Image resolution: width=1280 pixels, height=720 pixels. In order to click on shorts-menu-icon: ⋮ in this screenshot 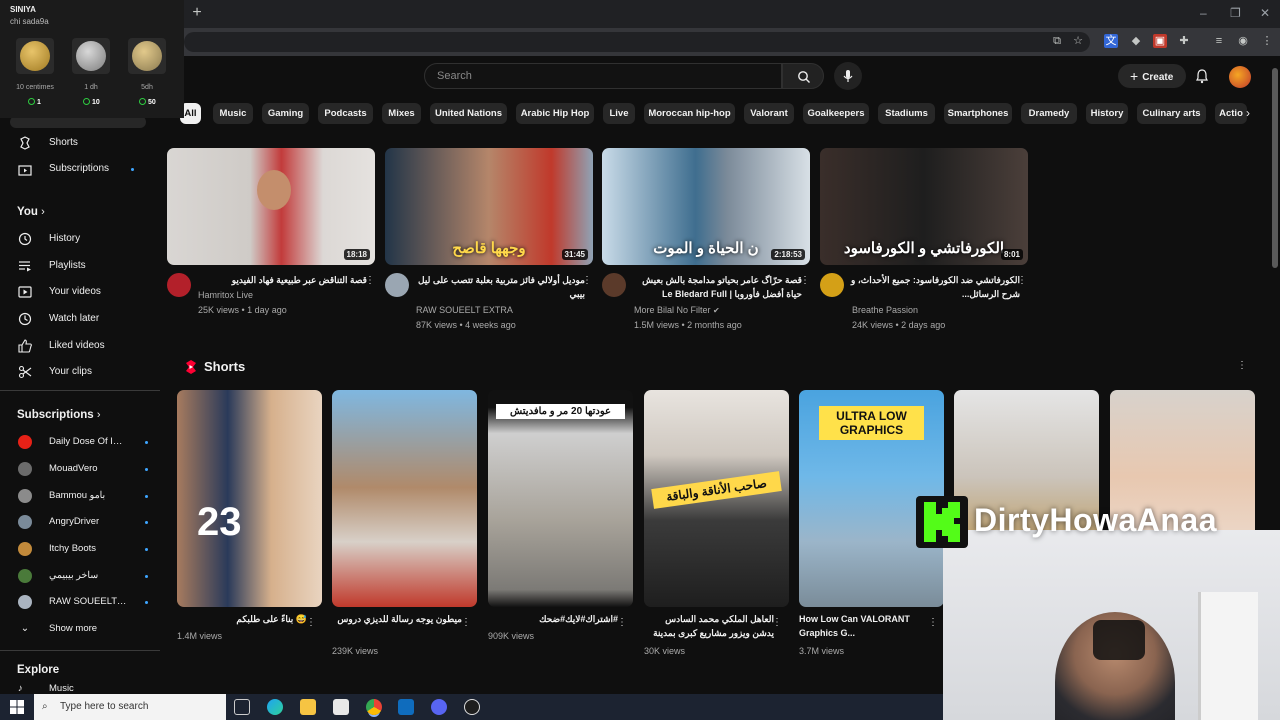, I will do `click(1242, 365)`.